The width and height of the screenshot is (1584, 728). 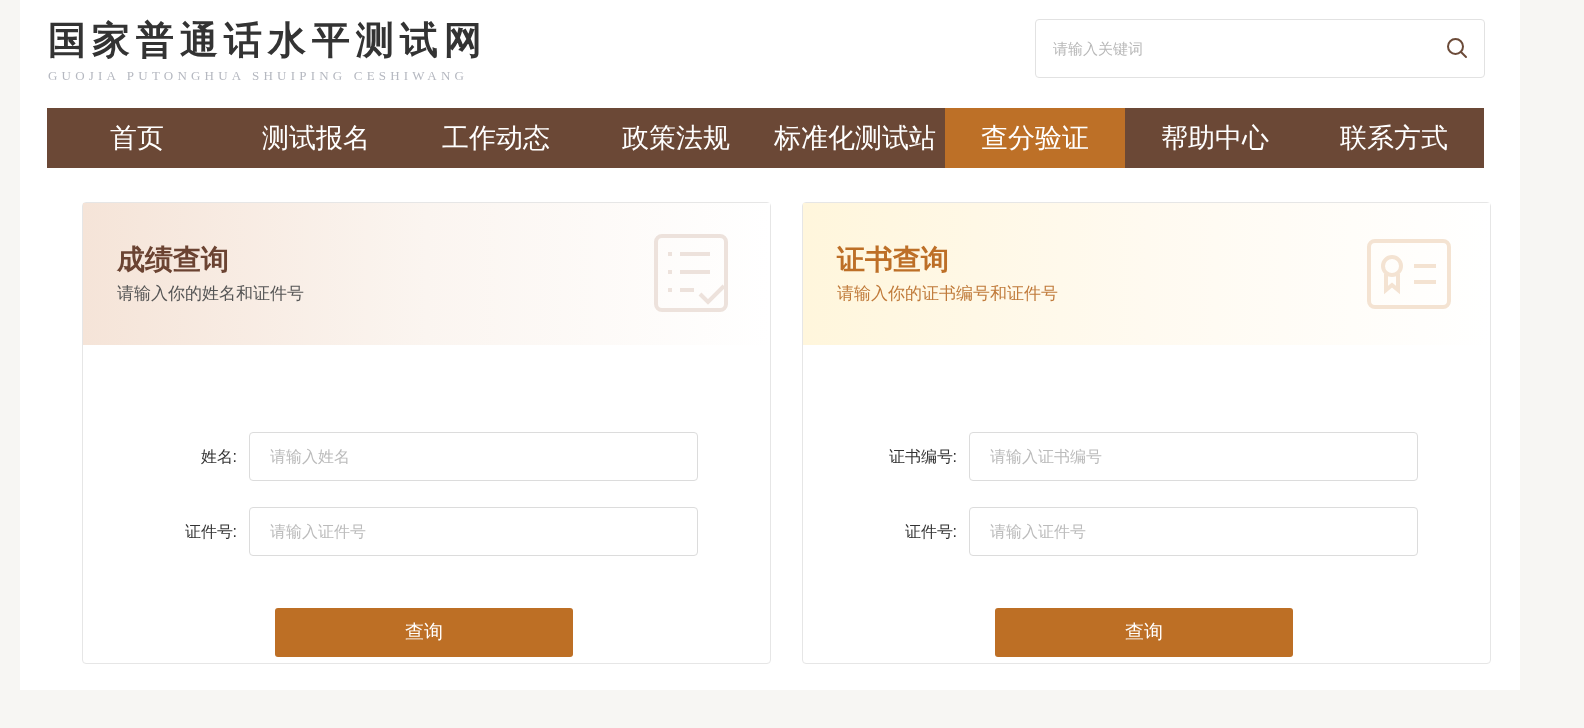 I want to click on field-label: 证书编号:, so click(x=922, y=456).